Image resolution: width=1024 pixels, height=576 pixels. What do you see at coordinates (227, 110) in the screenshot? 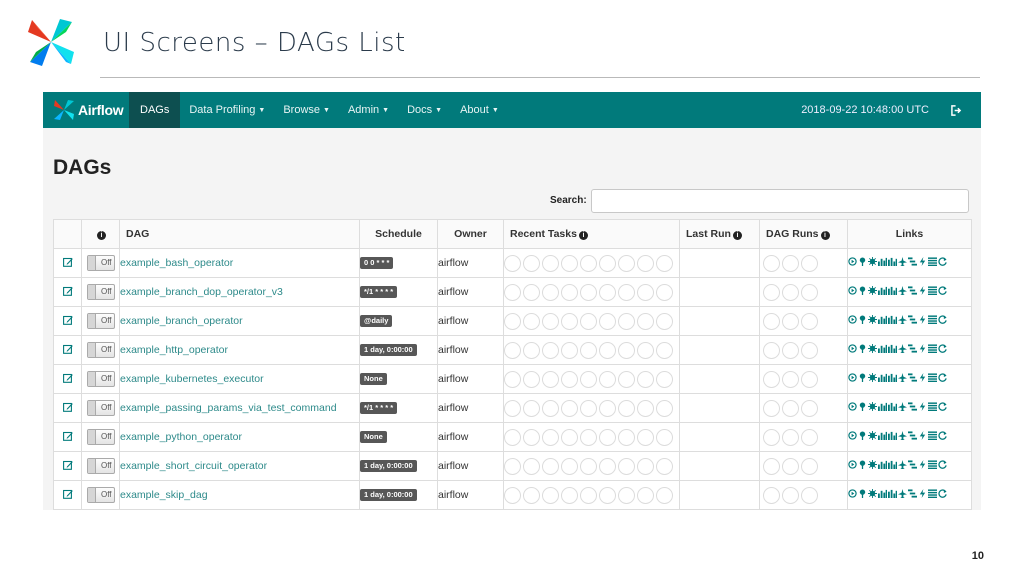
I see `nav-data-profiling: Data Profiling ▼` at bounding box center [227, 110].